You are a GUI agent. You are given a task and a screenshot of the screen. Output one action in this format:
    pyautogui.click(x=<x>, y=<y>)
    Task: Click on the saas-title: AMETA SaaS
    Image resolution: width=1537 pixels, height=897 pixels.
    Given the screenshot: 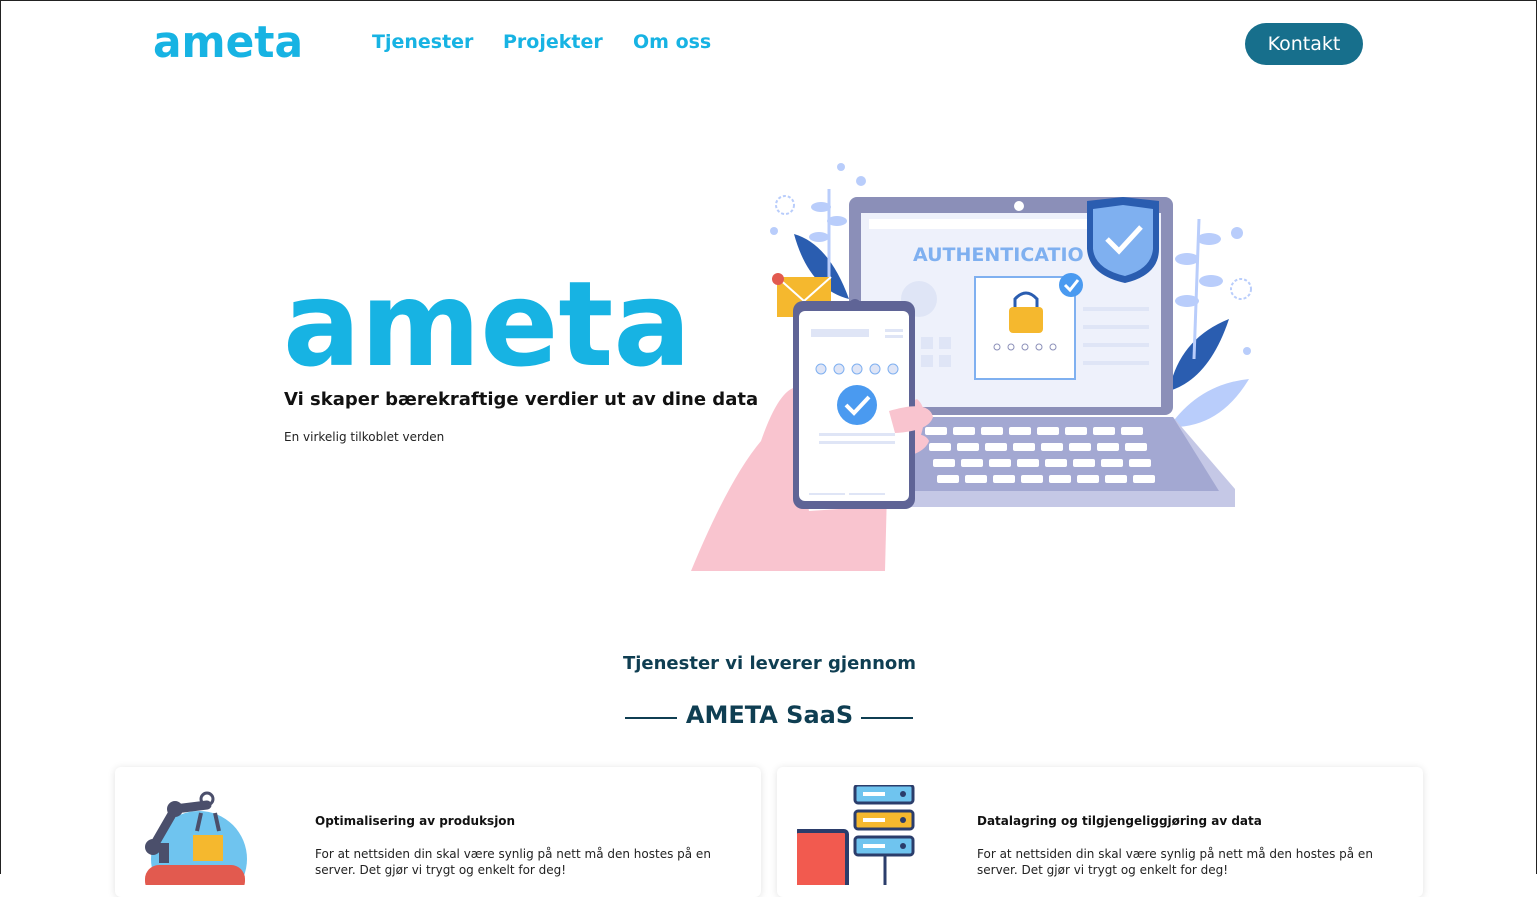 What is the action you would take?
    pyautogui.click(x=769, y=715)
    